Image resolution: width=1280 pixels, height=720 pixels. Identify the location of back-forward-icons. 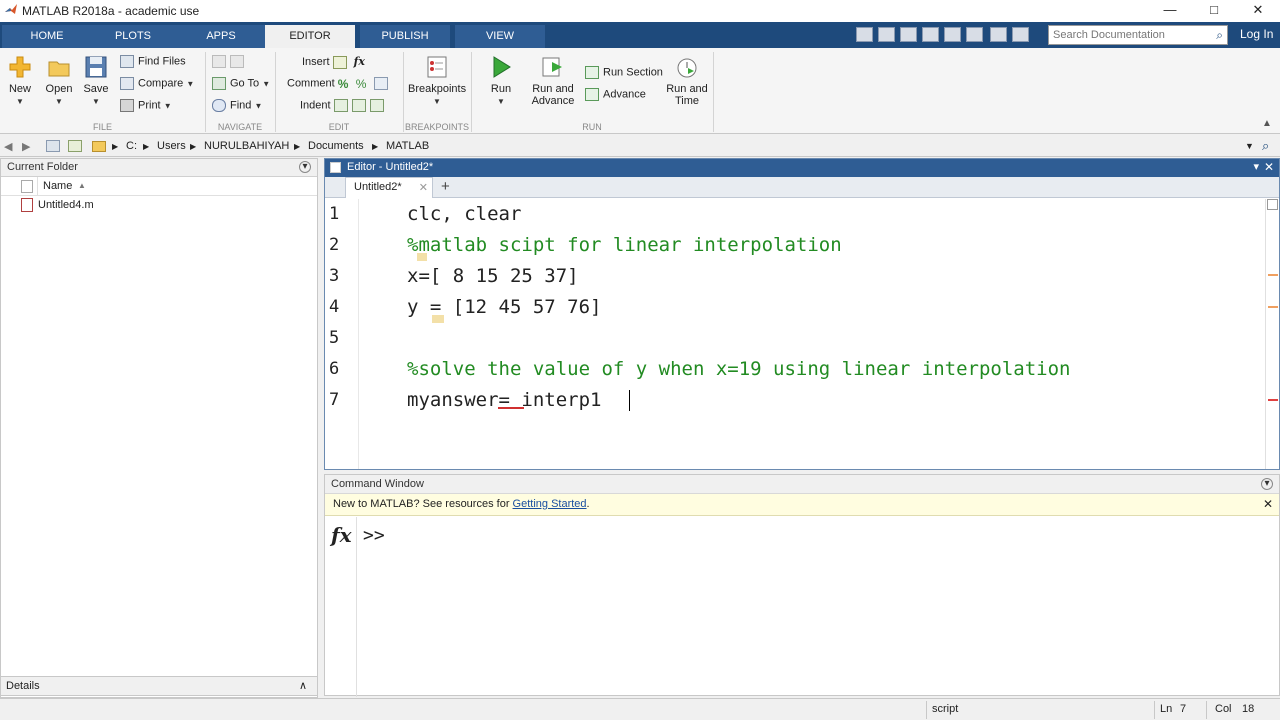
(230, 61).